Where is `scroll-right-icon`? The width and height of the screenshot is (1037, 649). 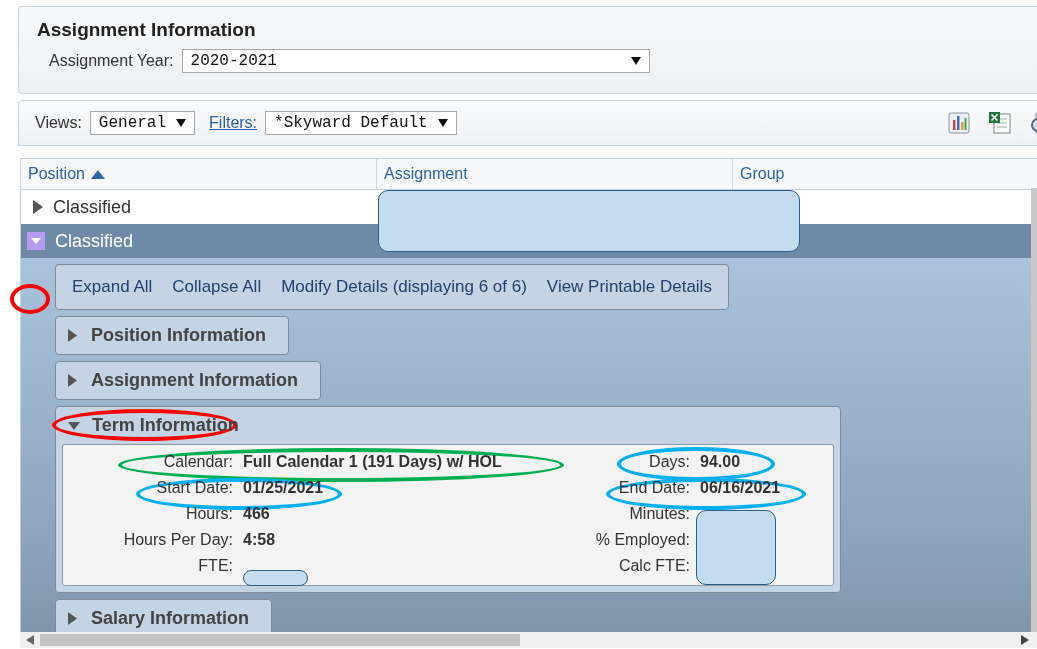
scroll-right-icon is located at coordinates (1025, 640).